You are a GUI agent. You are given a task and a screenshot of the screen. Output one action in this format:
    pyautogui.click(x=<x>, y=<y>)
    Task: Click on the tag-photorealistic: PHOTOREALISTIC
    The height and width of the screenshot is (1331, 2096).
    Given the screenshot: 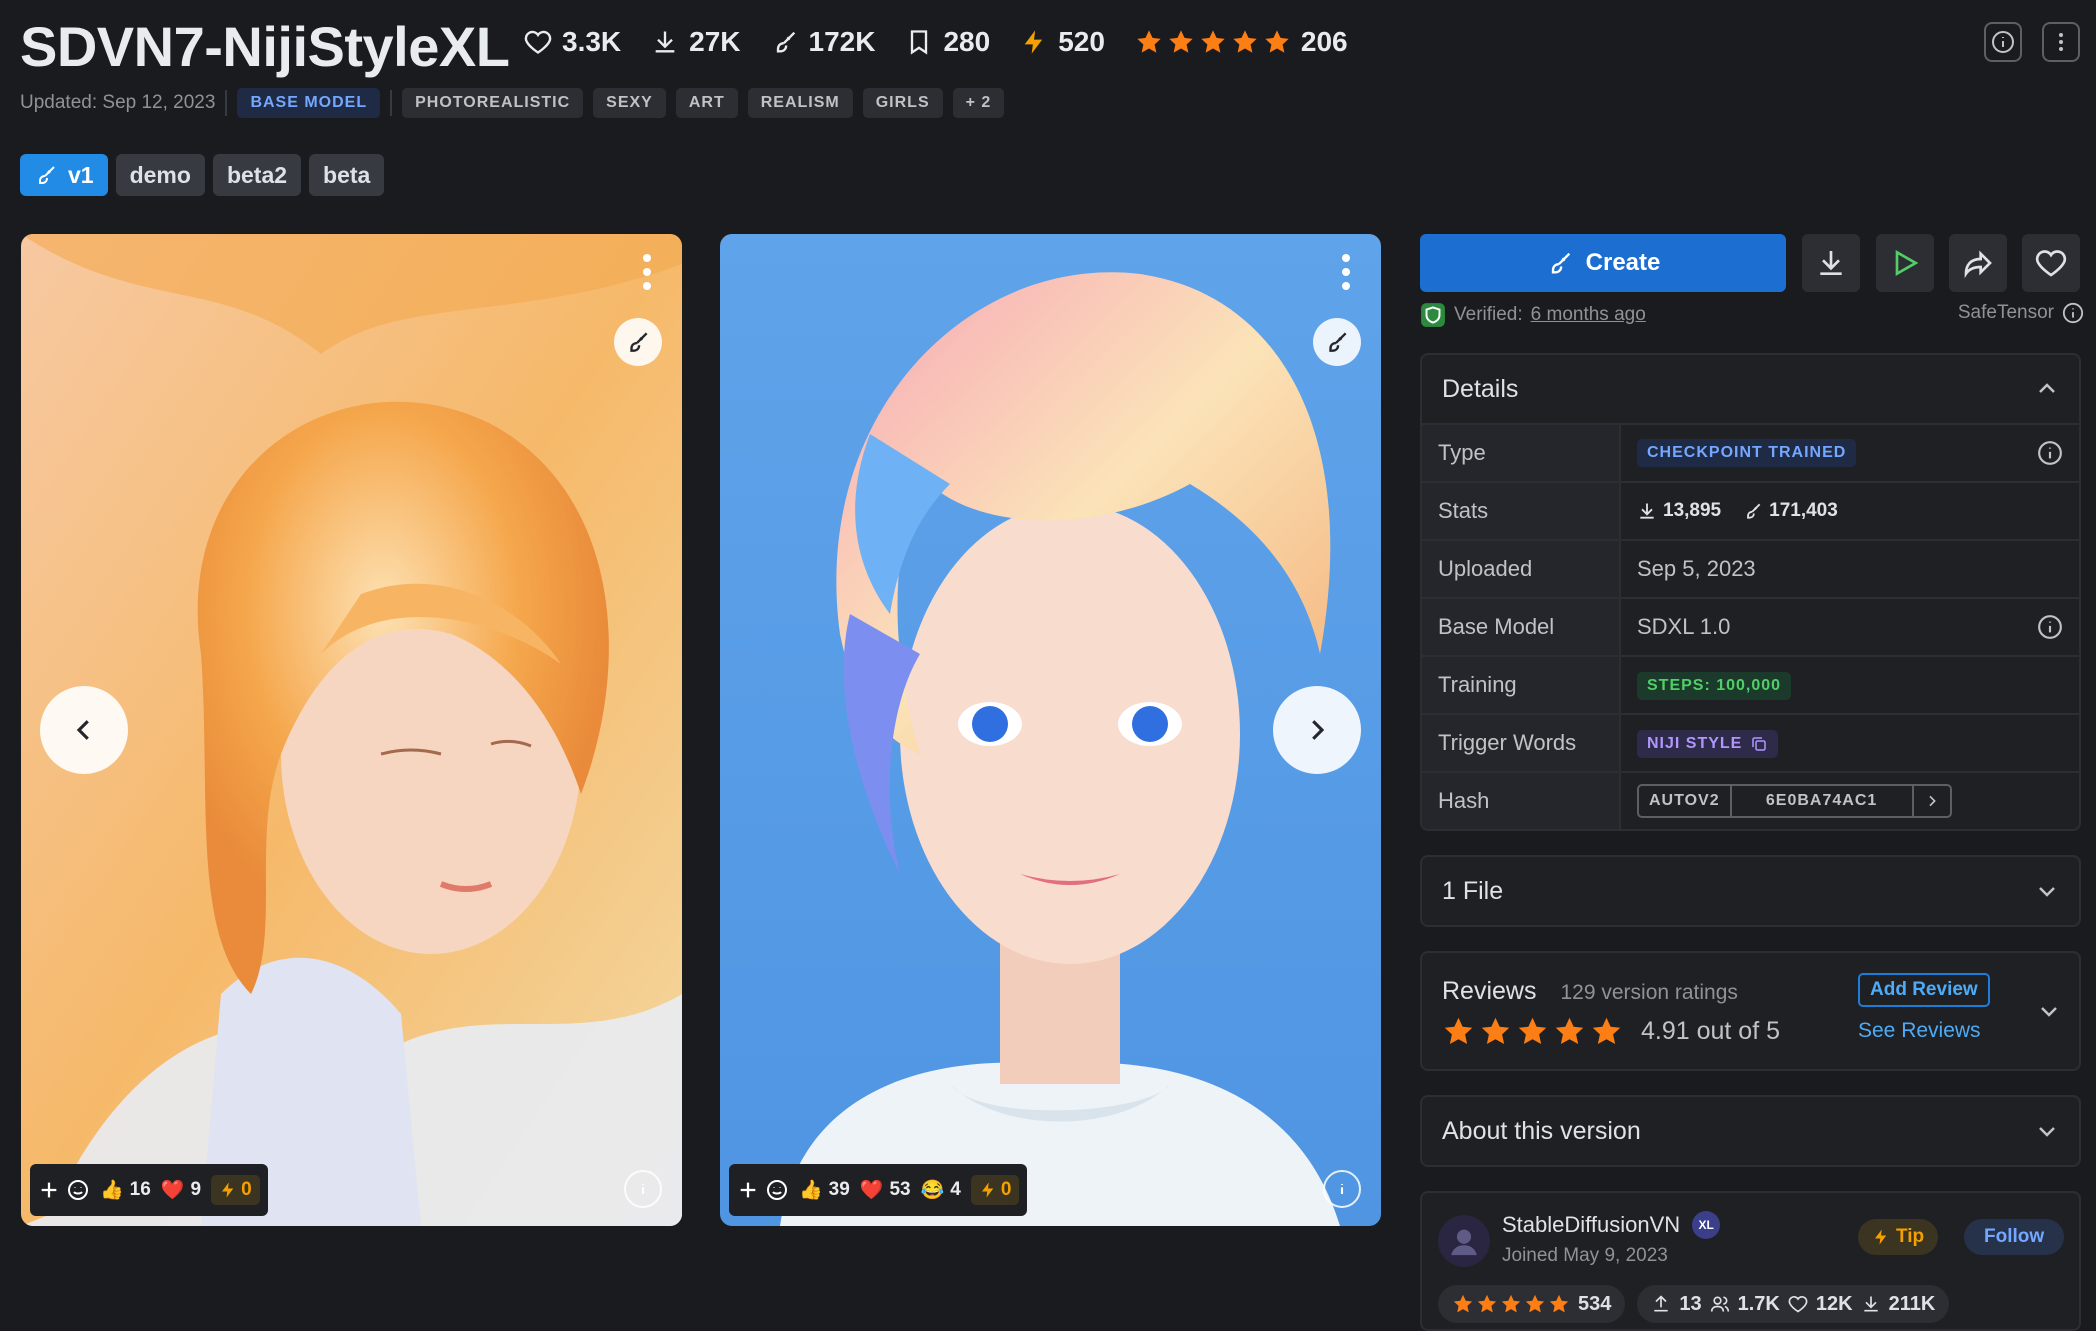 What is the action you would take?
    pyautogui.click(x=493, y=103)
    